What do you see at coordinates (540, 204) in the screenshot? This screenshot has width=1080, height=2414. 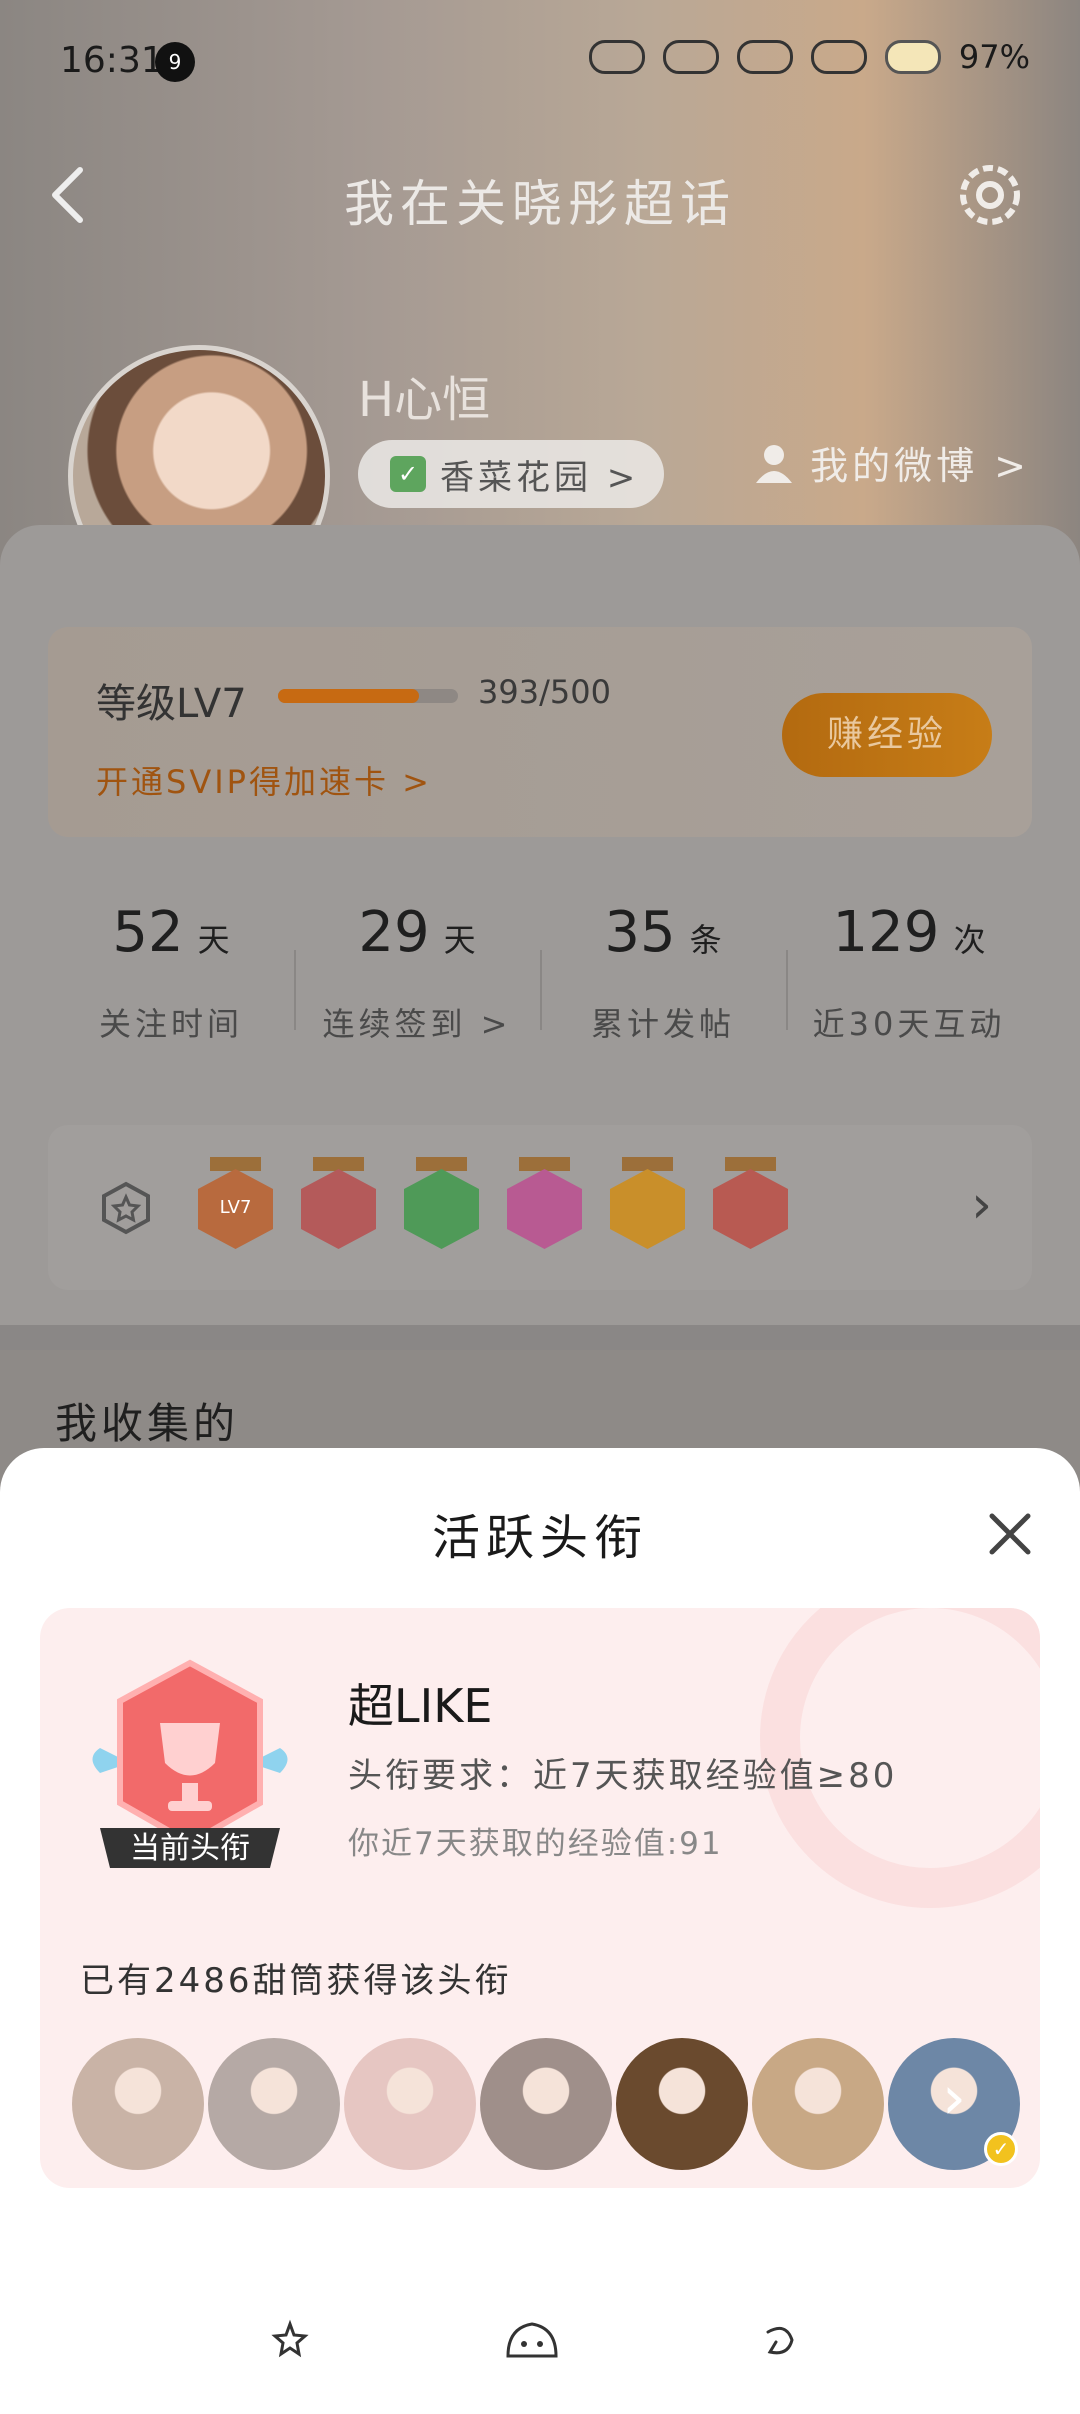 I see `page-title: 我在关晓彤超话` at bounding box center [540, 204].